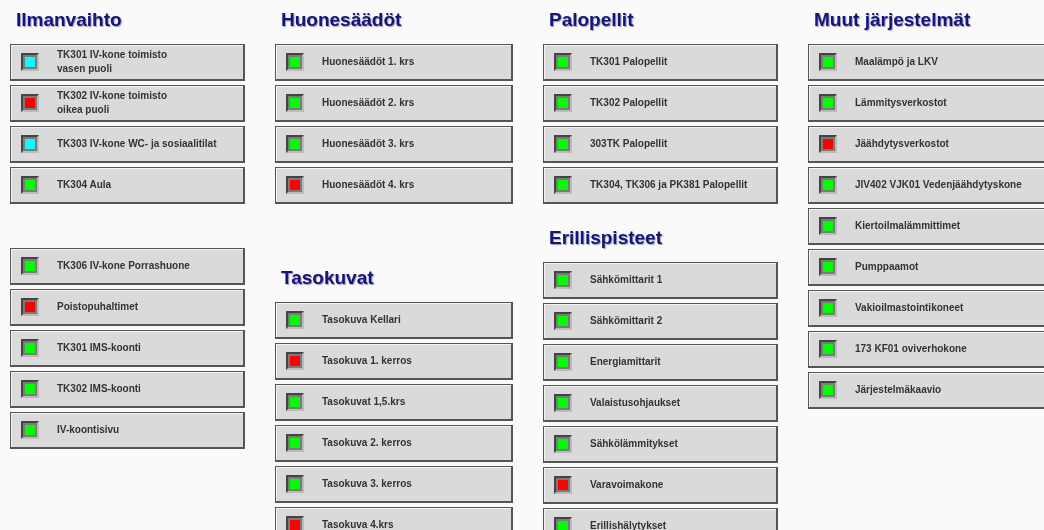 This screenshot has width=1044, height=530. I want to click on system-button: 173 KF01 oviverhokone, so click(926, 349).